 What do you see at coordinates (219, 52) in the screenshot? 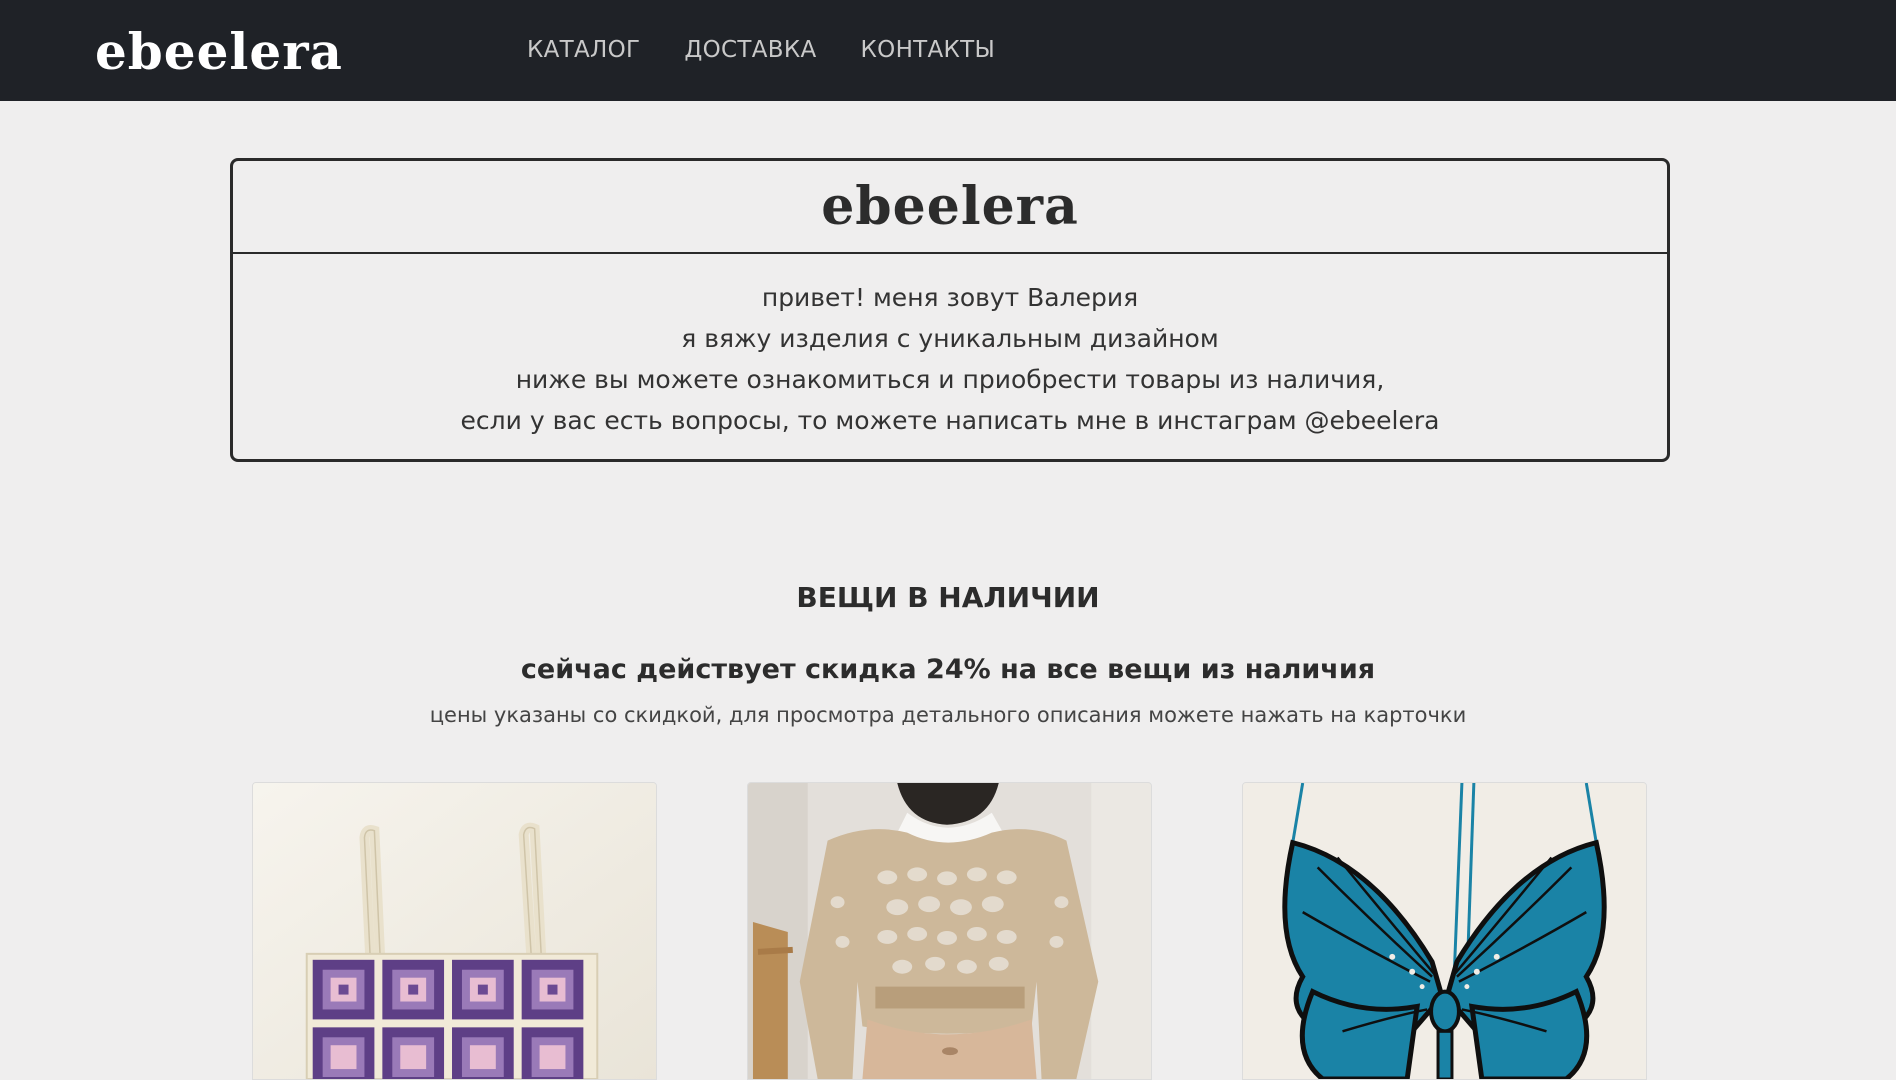
I see `site-logo: ebeelera` at bounding box center [219, 52].